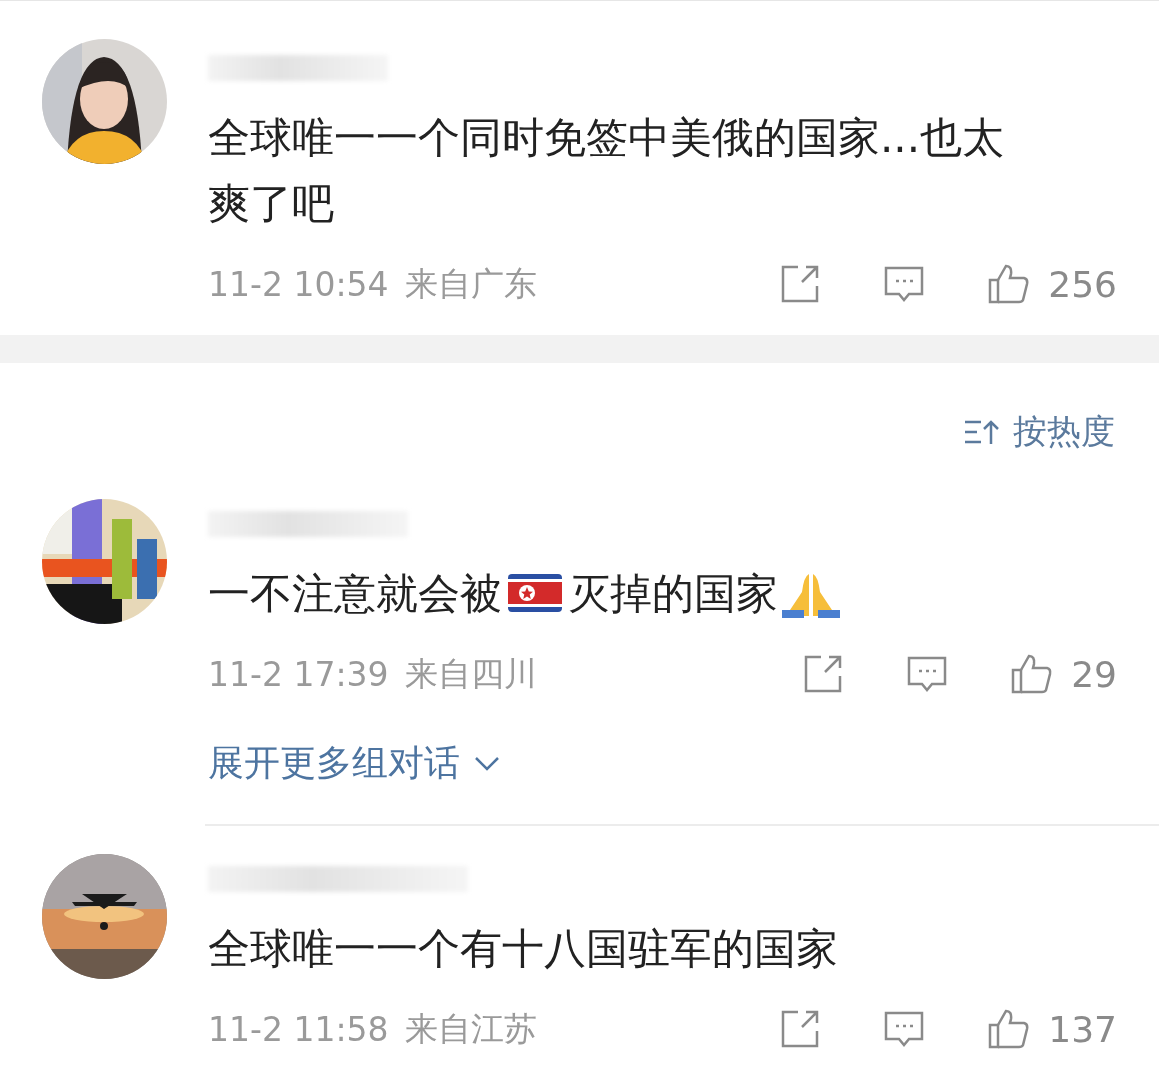 Image resolution: width=1159 pixels, height=1080 pixels. Describe the element at coordinates (523, 949) in the screenshot. I see `comment-text: 全球唯一一个有十八国驻军的国家` at that location.